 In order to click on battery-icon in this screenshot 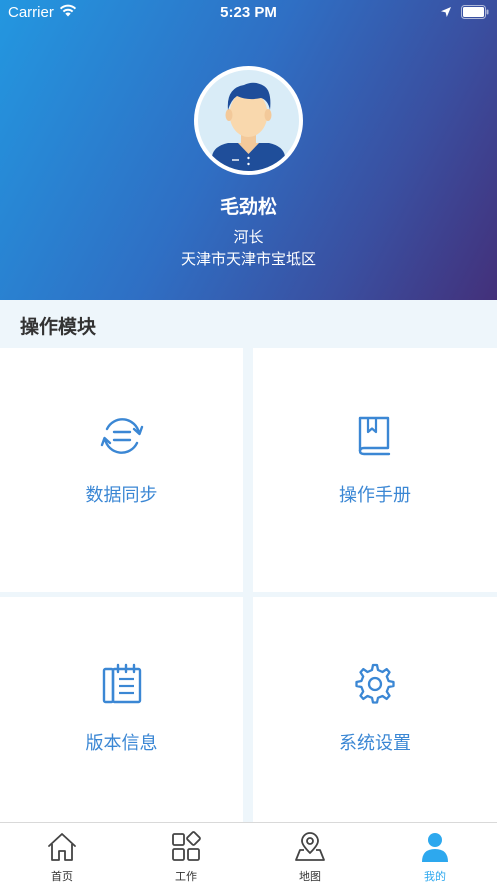, I will do `click(475, 12)`.